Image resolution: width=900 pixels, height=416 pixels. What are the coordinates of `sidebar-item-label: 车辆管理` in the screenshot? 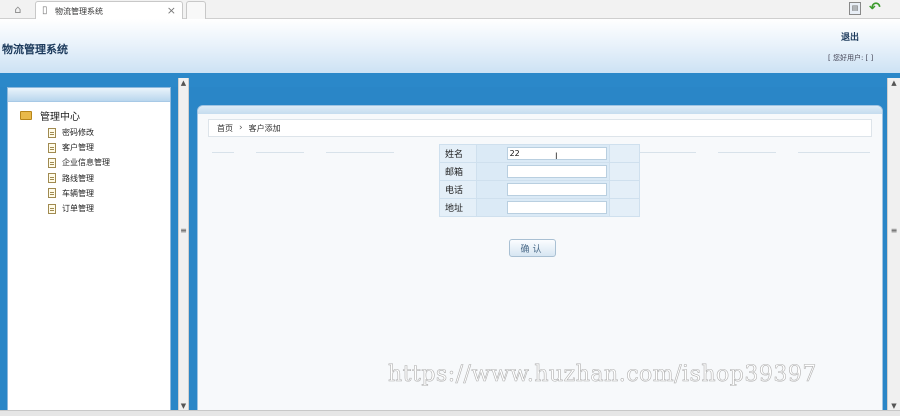 It's located at (78, 193).